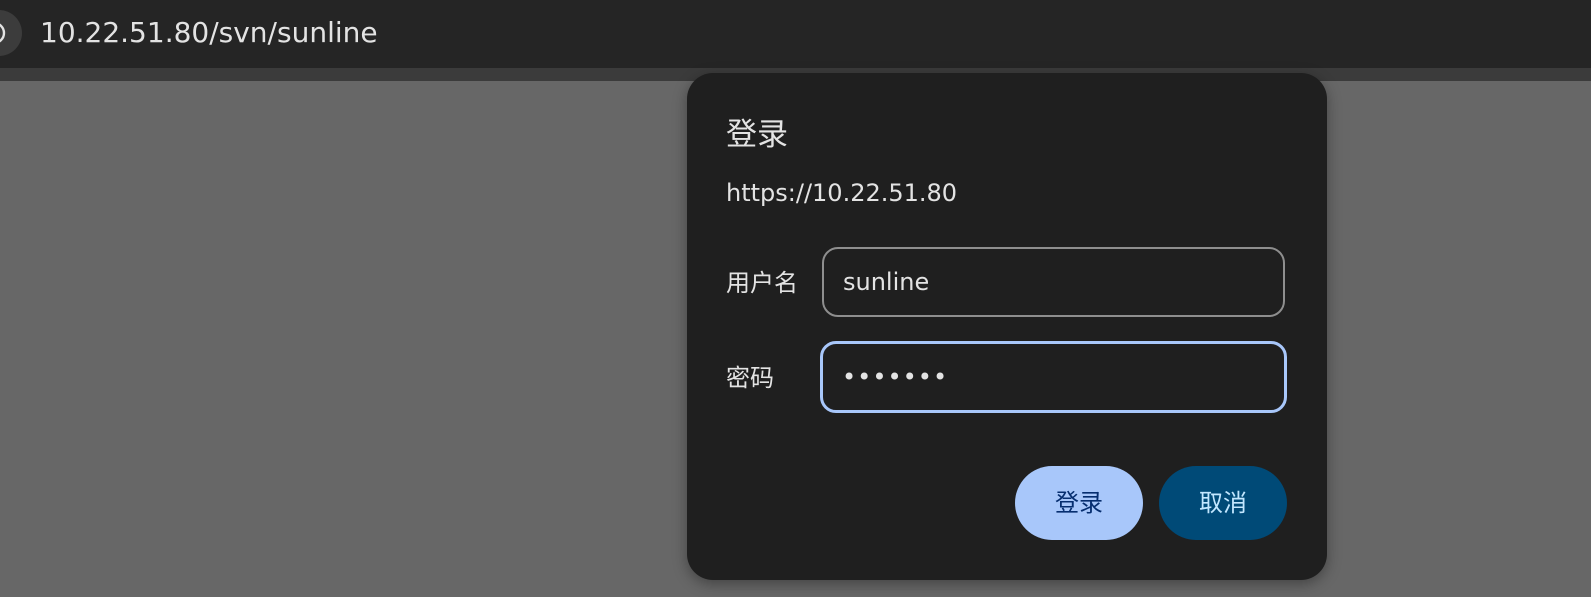 The width and height of the screenshot is (1591, 597). Describe the element at coordinates (762, 283) in the screenshot. I see `username-label: 用户名` at that location.